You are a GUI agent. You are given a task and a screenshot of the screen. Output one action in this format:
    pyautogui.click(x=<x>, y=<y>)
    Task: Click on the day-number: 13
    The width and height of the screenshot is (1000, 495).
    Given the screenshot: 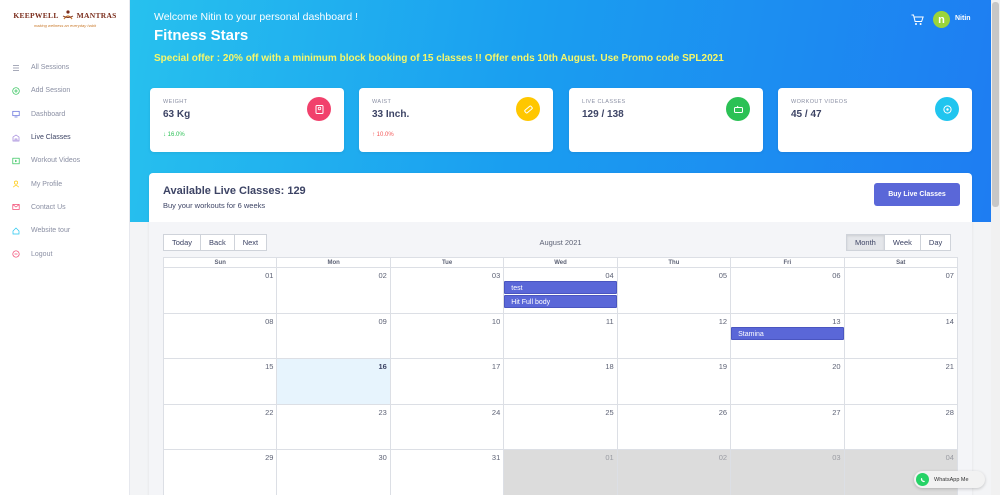 What is the action you would take?
    pyautogui.click(x=836, y=321)
    